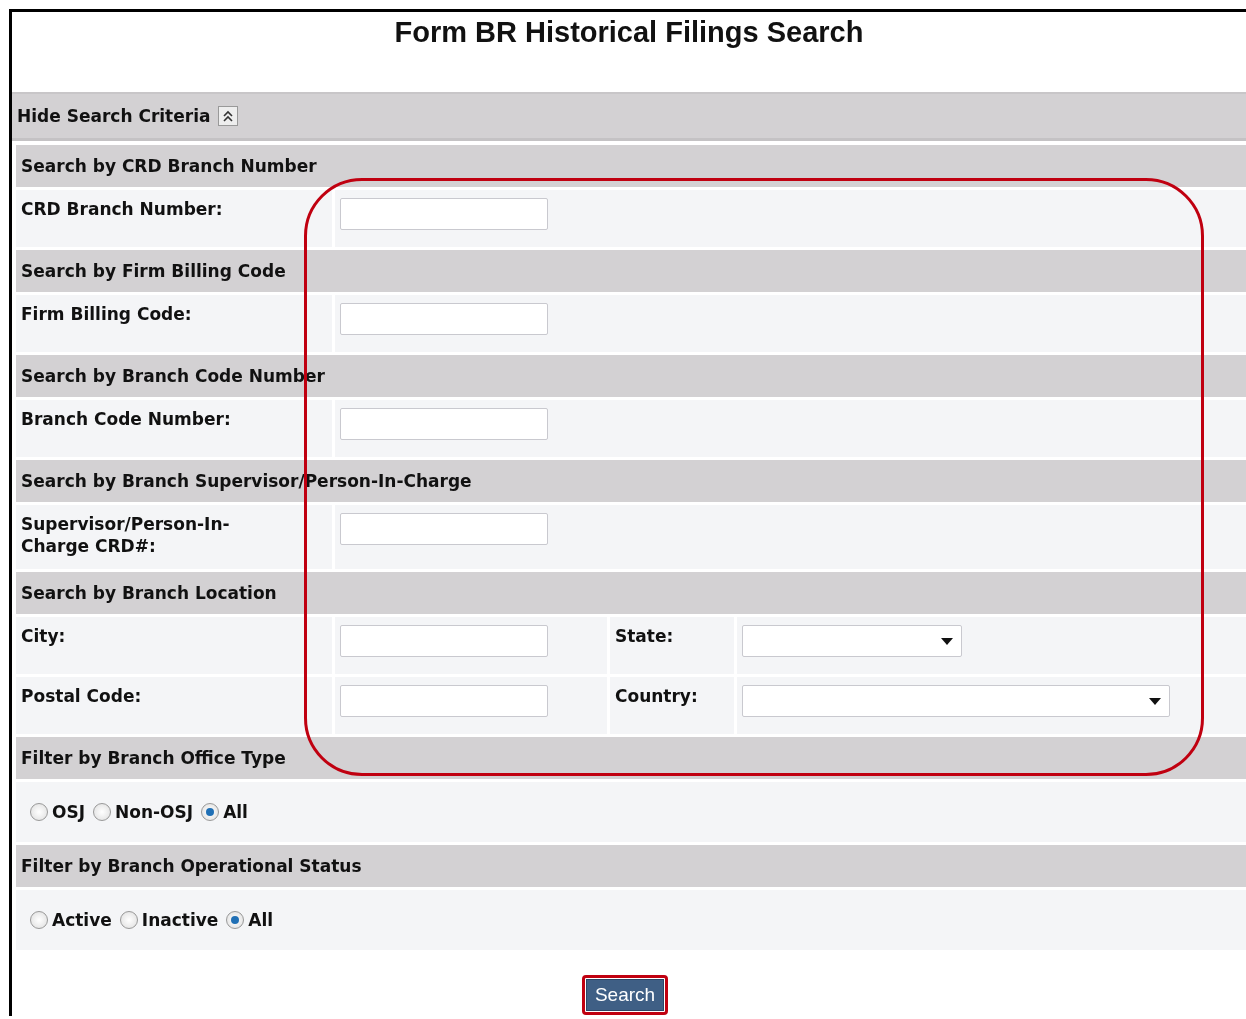 Image resolution: width=1246 pixels, height=1019 pixels. I want to click on field-label: Postal Code:, so click(82, 696).